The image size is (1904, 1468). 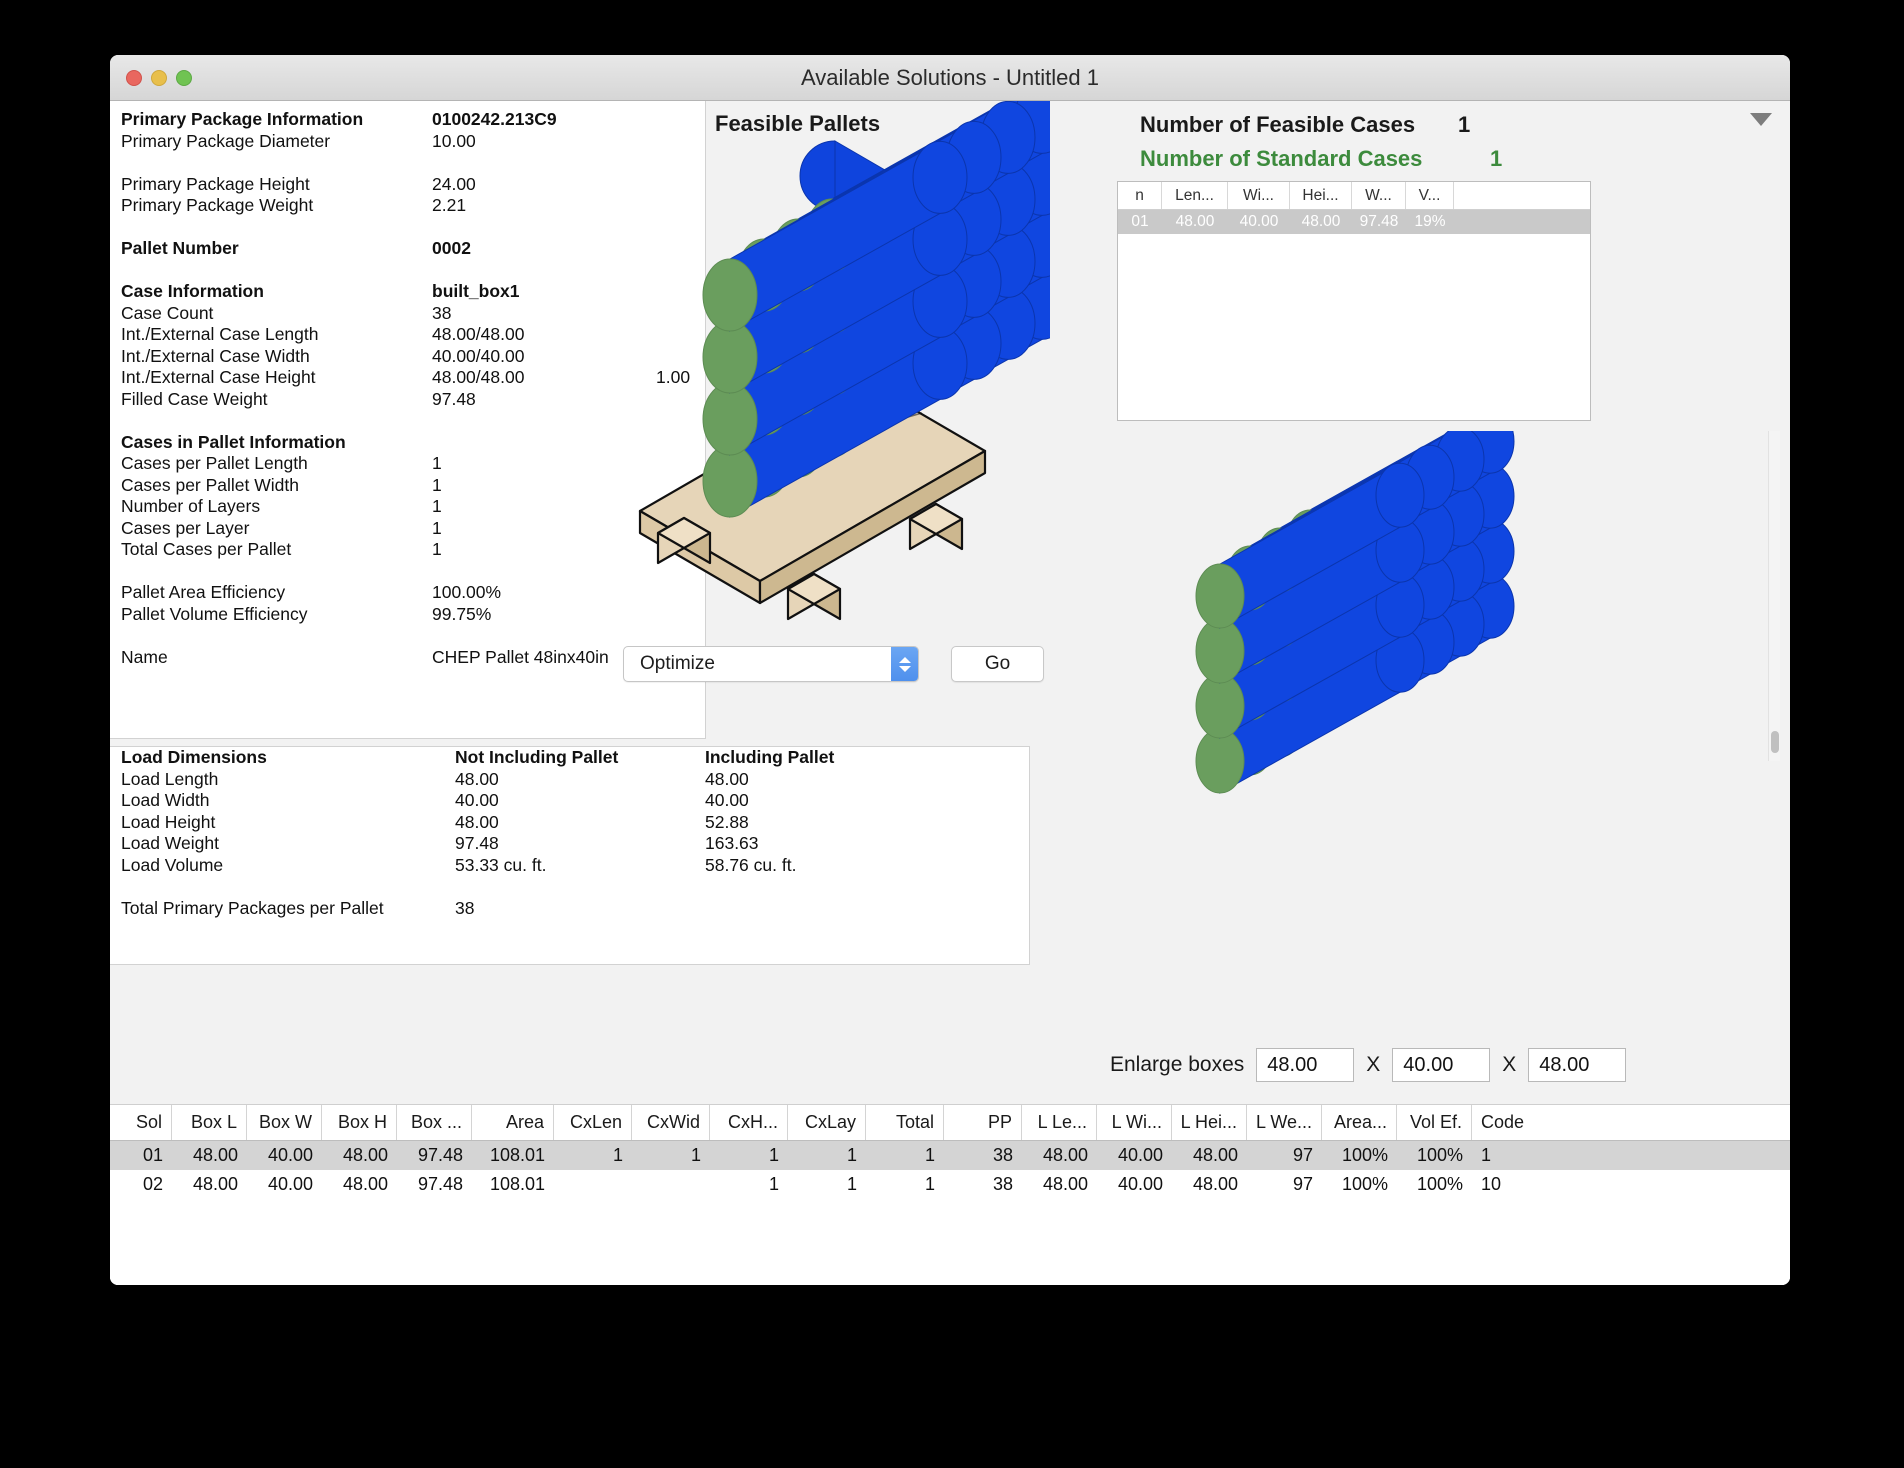 What do you see at coordinates (593, 1122) in the screenshot?
I see `solutions-col-header: CxLen` at bounding box center [593, 1122].